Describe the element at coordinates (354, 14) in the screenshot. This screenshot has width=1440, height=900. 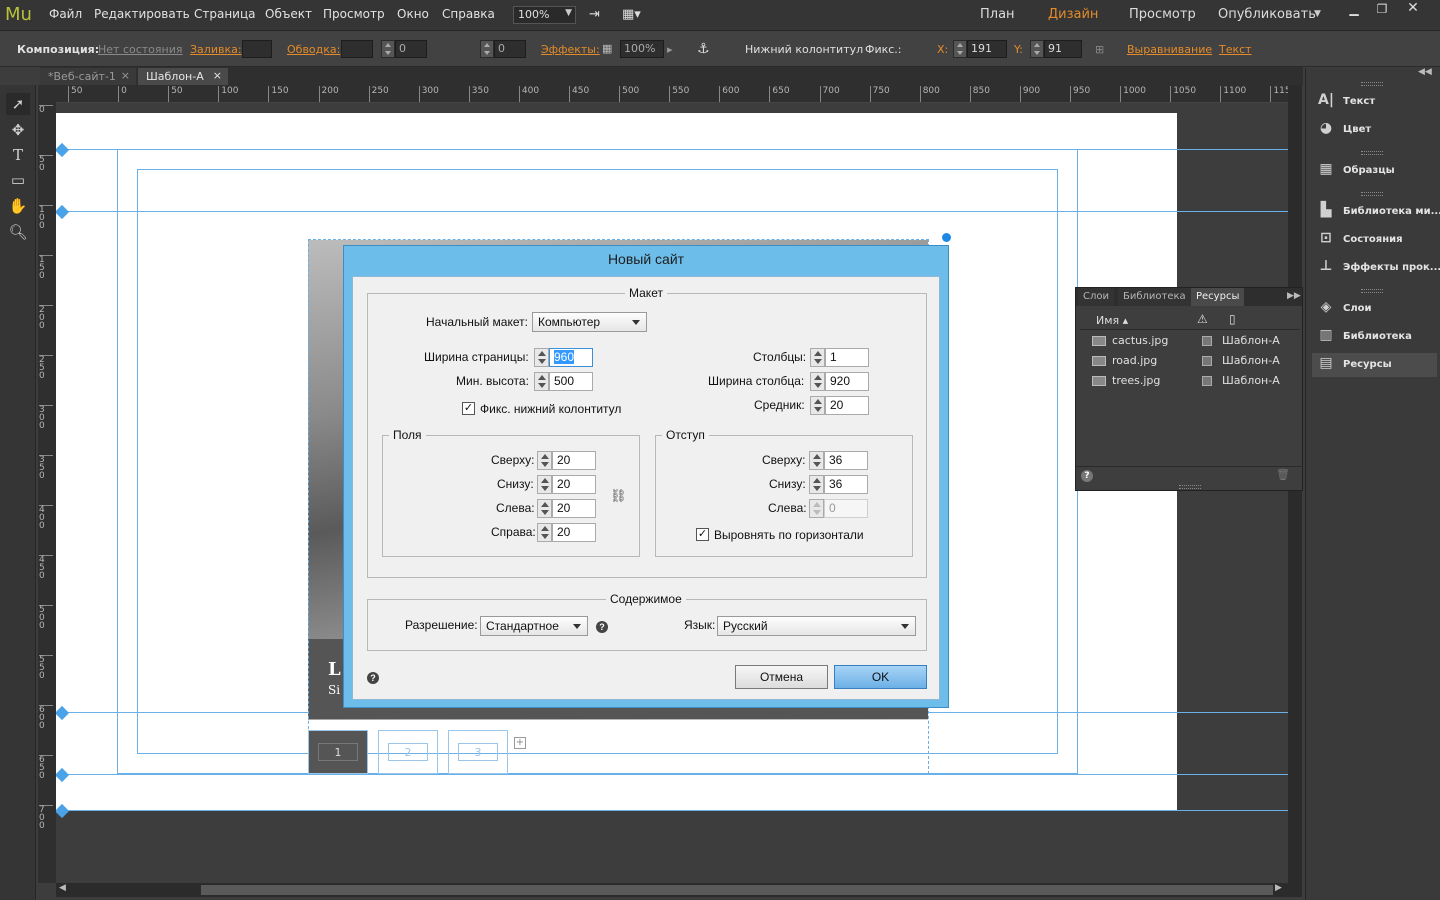
I see `menu-view: Просмотр` at that location.